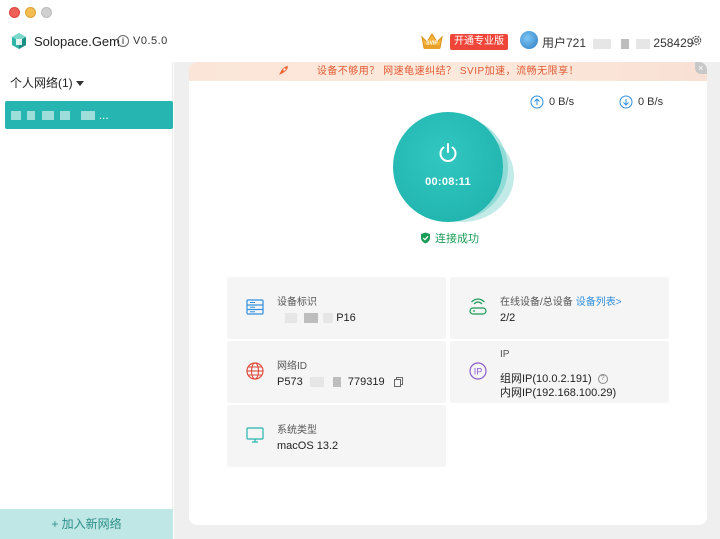 The width and height of the screenshot is (720, 539). I want to click on tile-system-type: 系统类型 macOS 13.2, so click(336, 436).